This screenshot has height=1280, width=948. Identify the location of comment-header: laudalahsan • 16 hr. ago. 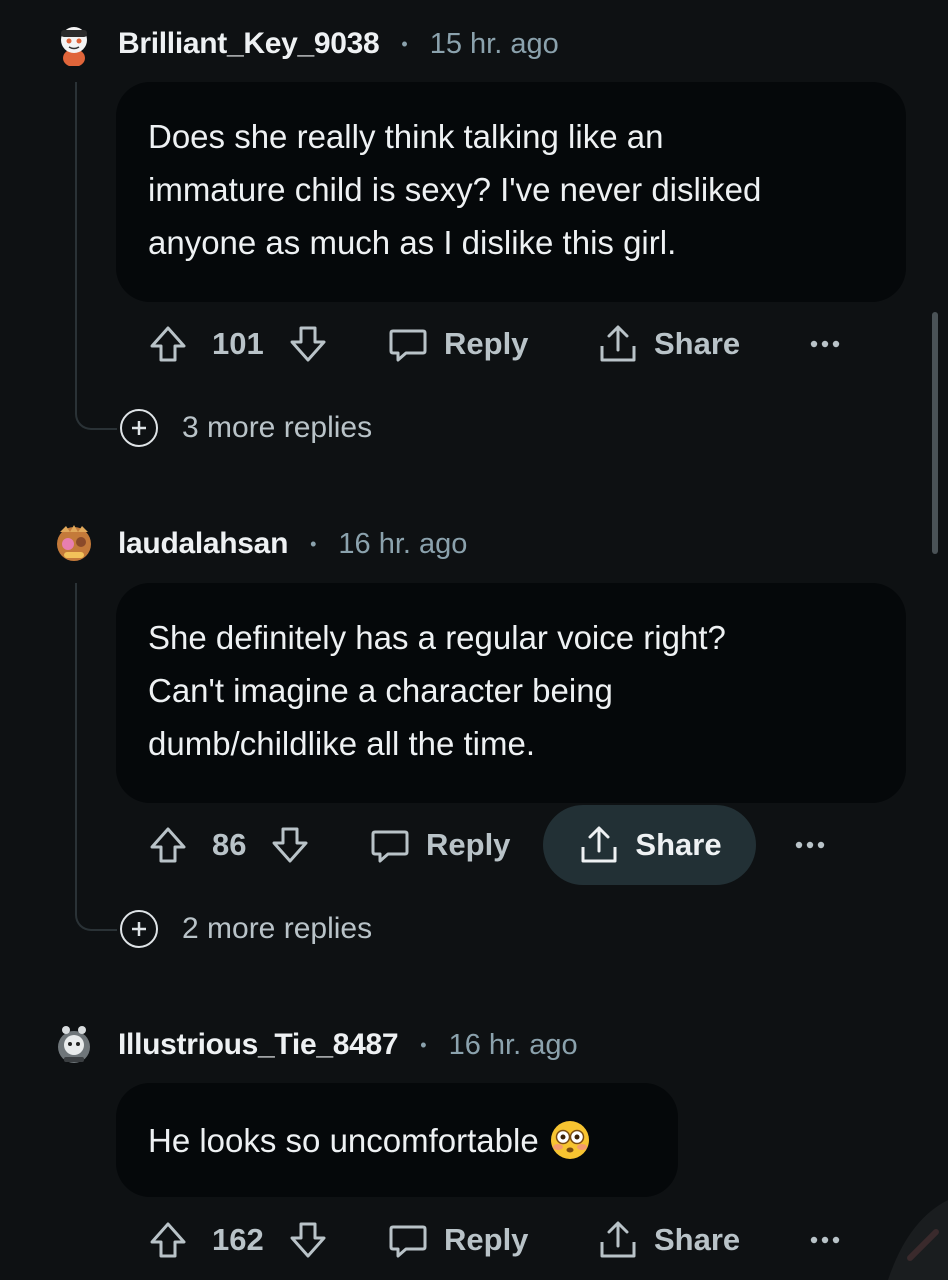
(292, 544).